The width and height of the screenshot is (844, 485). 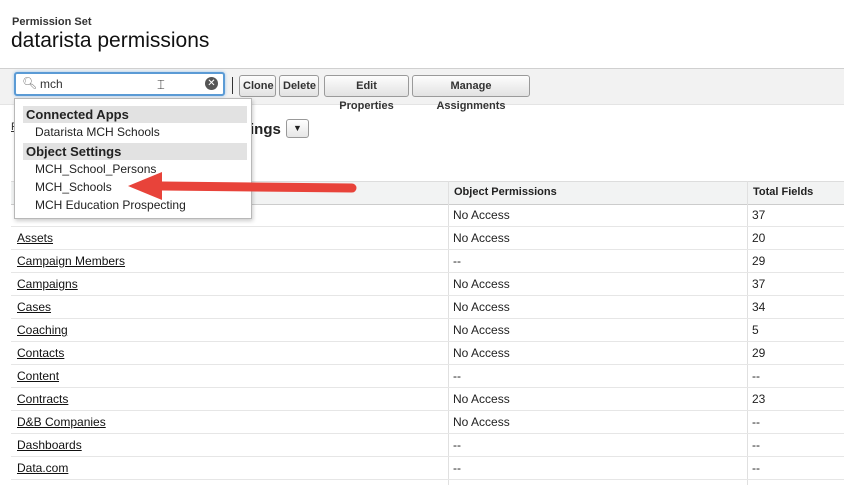 What do you see at coordinates (759, 238) in the screenshot?
I see `total-fields-value: 20` at bounding box center [759, 238].